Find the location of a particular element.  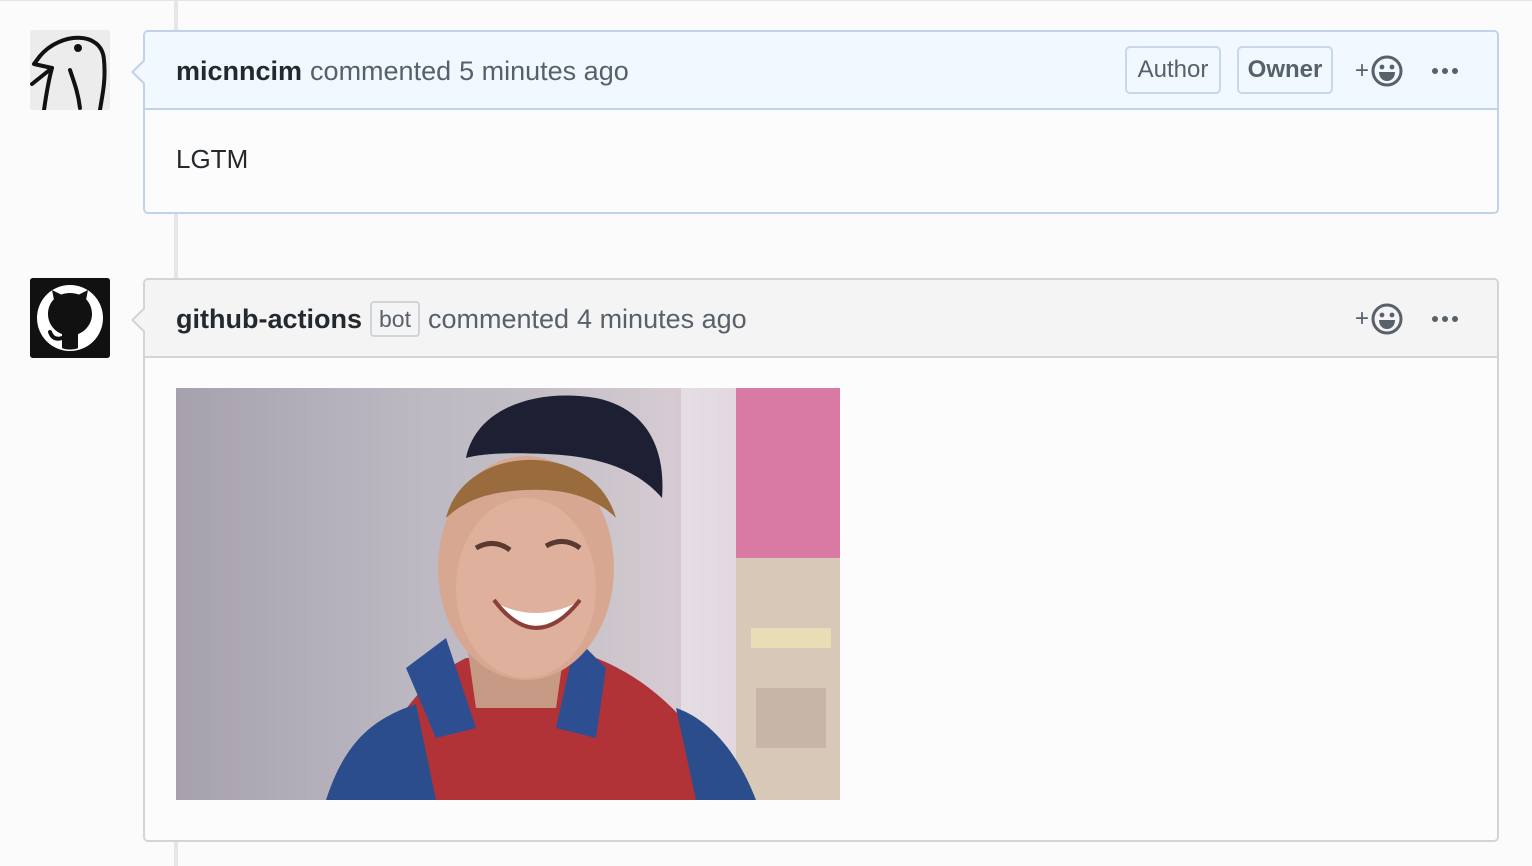

owner-label: Owner is located at coordinates (1285, 70).